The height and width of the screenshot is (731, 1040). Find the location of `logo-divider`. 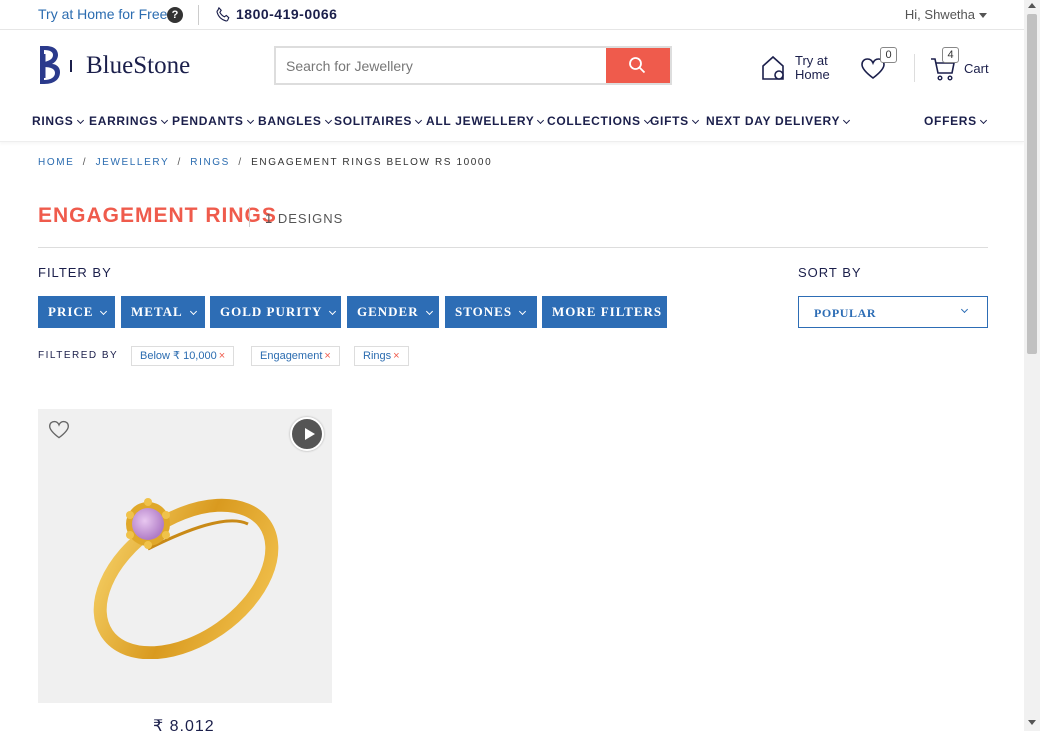

logo-divider is located at coordinates (71, 66).